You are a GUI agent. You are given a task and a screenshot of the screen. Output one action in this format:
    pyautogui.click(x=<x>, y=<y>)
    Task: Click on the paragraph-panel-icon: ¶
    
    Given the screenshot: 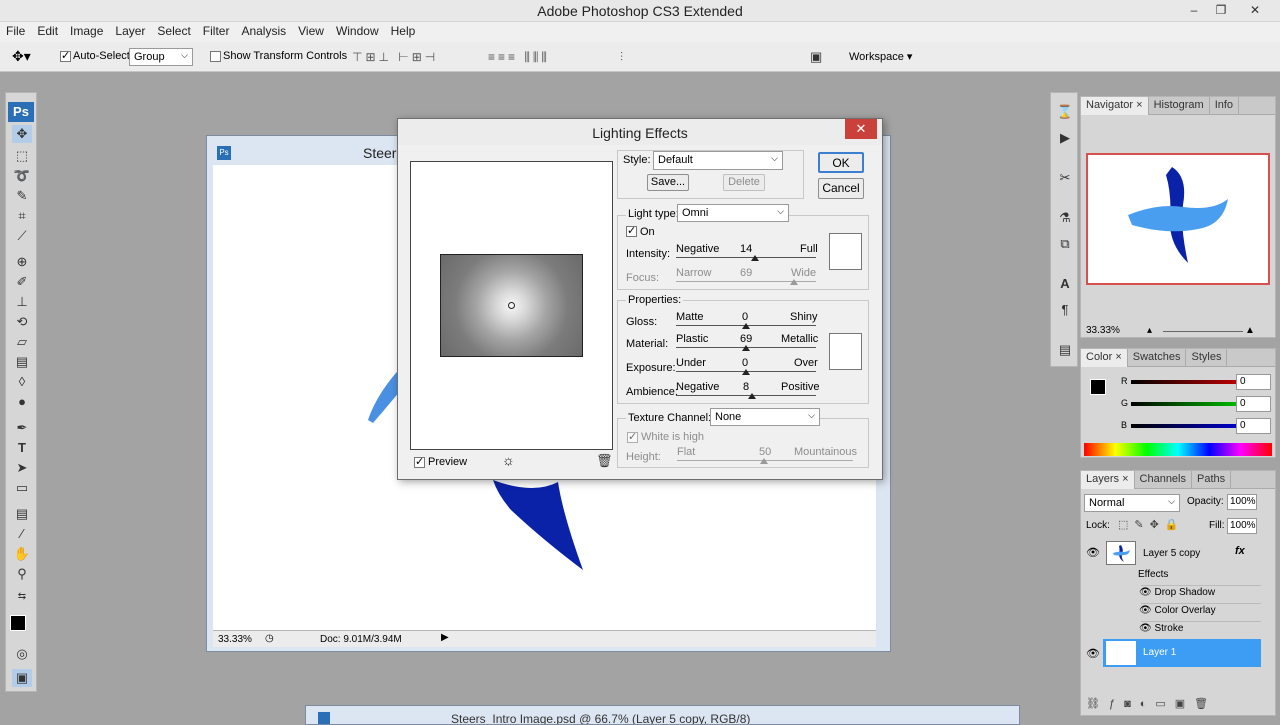 What is the action you would take?
    pyautogui.click(x=1065, y=310)
    